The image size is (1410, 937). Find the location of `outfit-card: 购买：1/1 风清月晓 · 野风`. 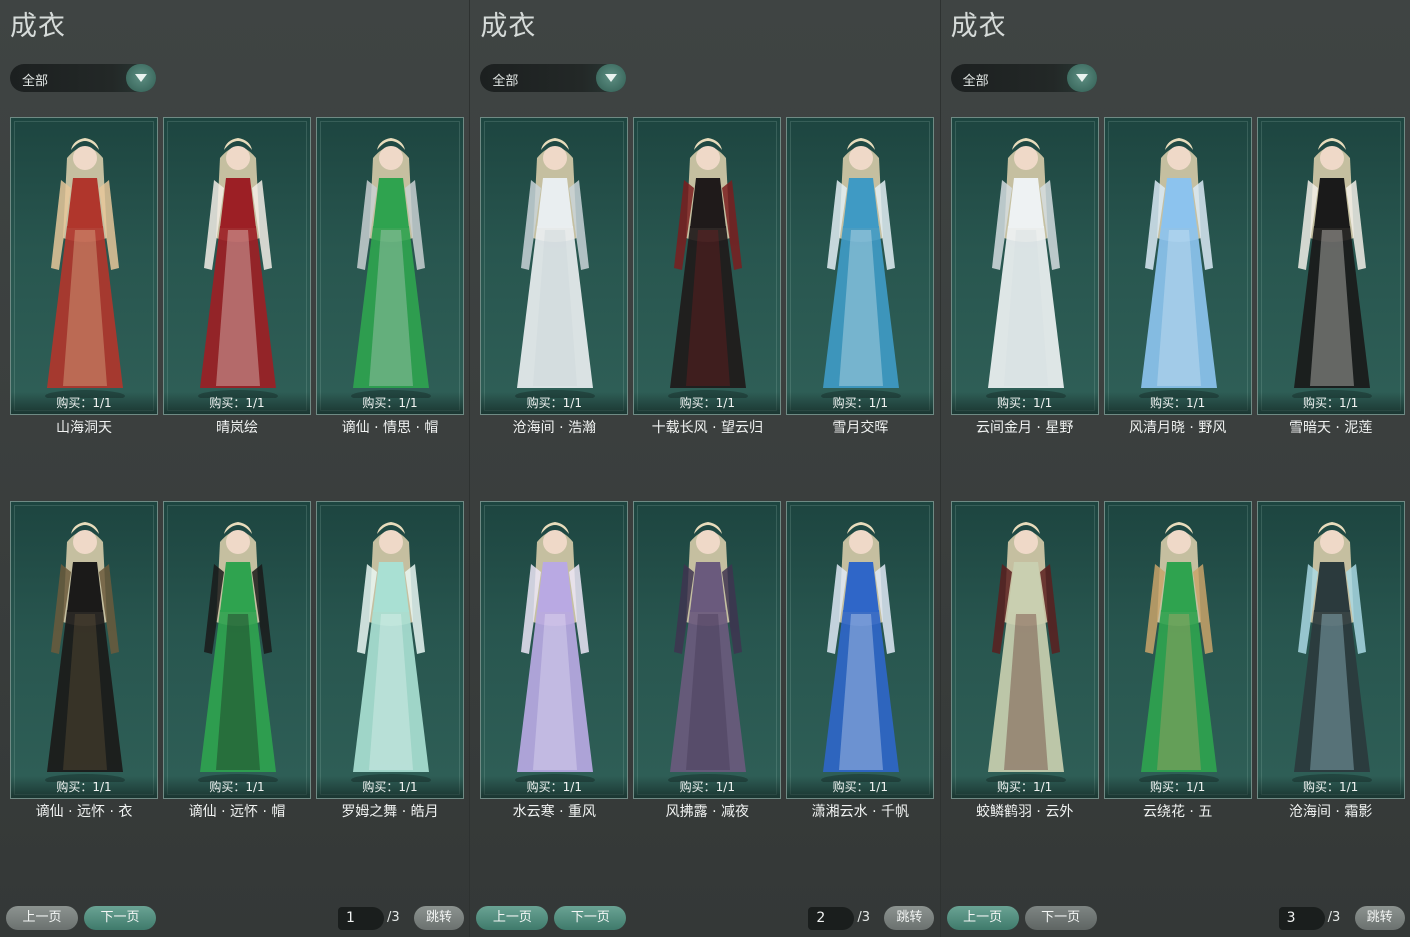

outfit-card: 购买：1/1 风清月晓 · 野风 is located at coordinates (1177, 276).